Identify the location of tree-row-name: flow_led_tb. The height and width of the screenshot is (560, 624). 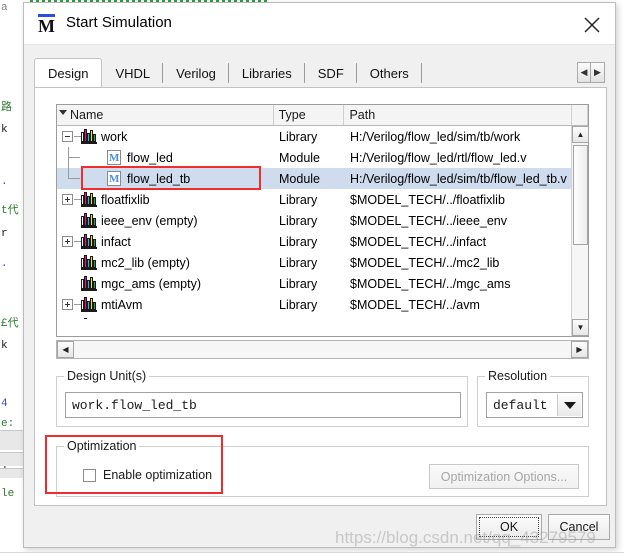
(159, 178).